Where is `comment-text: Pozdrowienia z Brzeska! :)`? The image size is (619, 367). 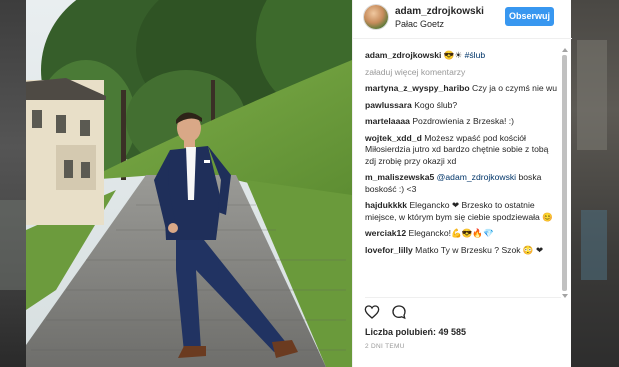
comment-text: Pozdrowienia z Brzeska! :) is located at coordinates (463, 121).